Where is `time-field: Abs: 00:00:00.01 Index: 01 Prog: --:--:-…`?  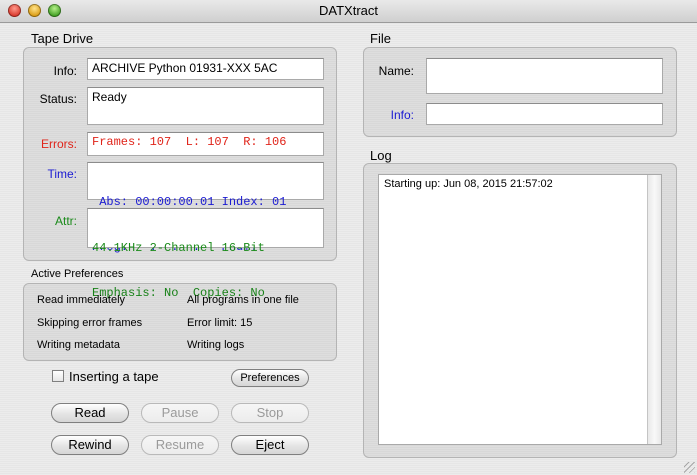
time-field: Abs: 00:00:00.01 Index: 01 Prog: --:--:-… is located at coordinates (205, 208).